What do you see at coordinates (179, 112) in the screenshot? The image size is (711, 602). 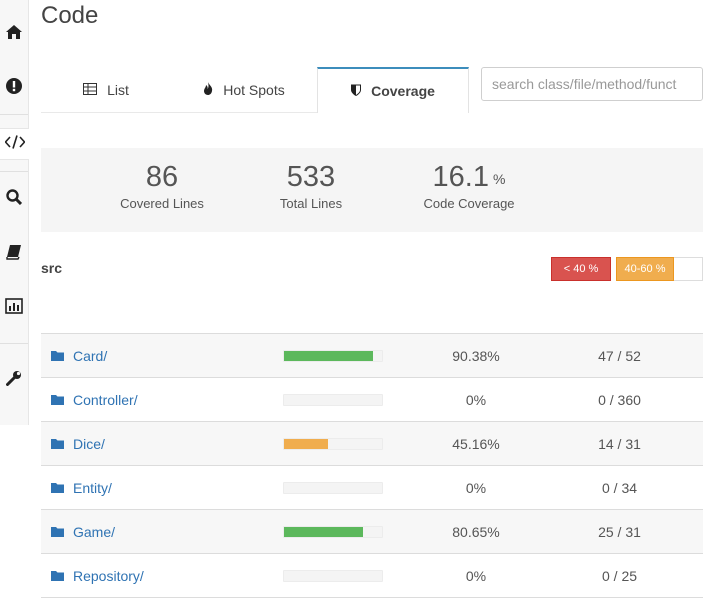 I see `tabs-divider` at bounding box center [179, 112].